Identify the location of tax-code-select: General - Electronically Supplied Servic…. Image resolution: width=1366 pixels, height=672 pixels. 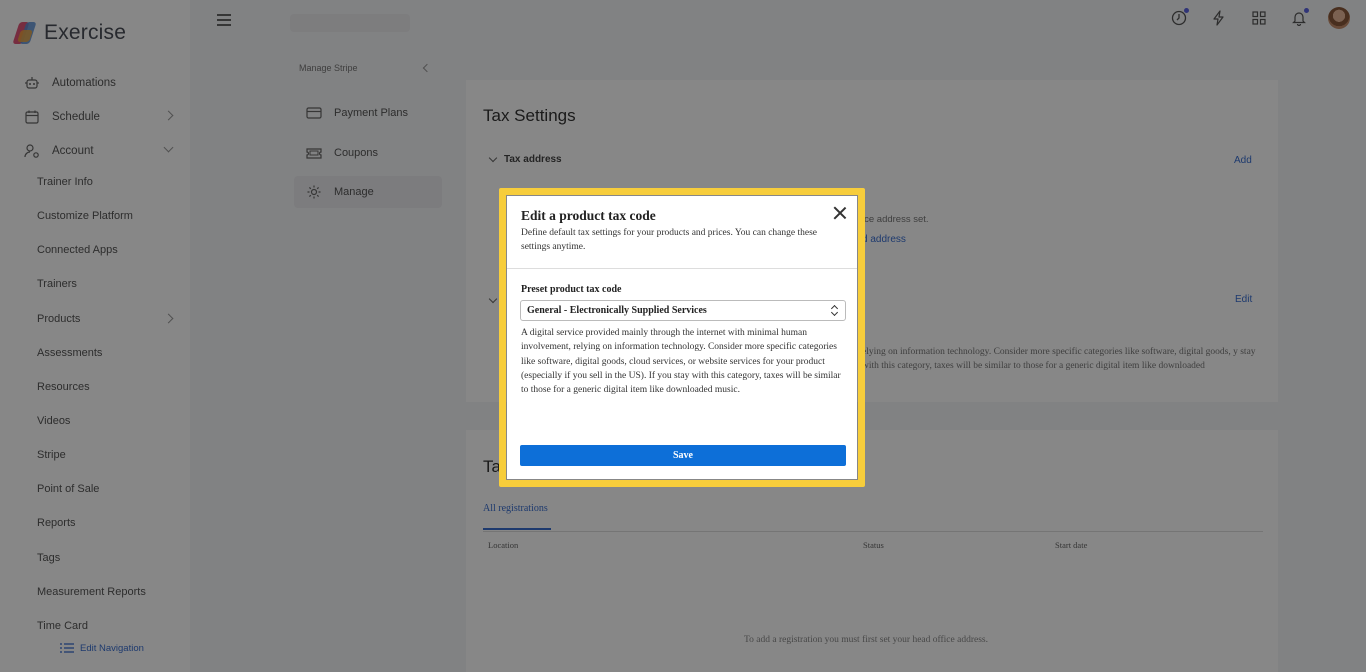
(683, 310).